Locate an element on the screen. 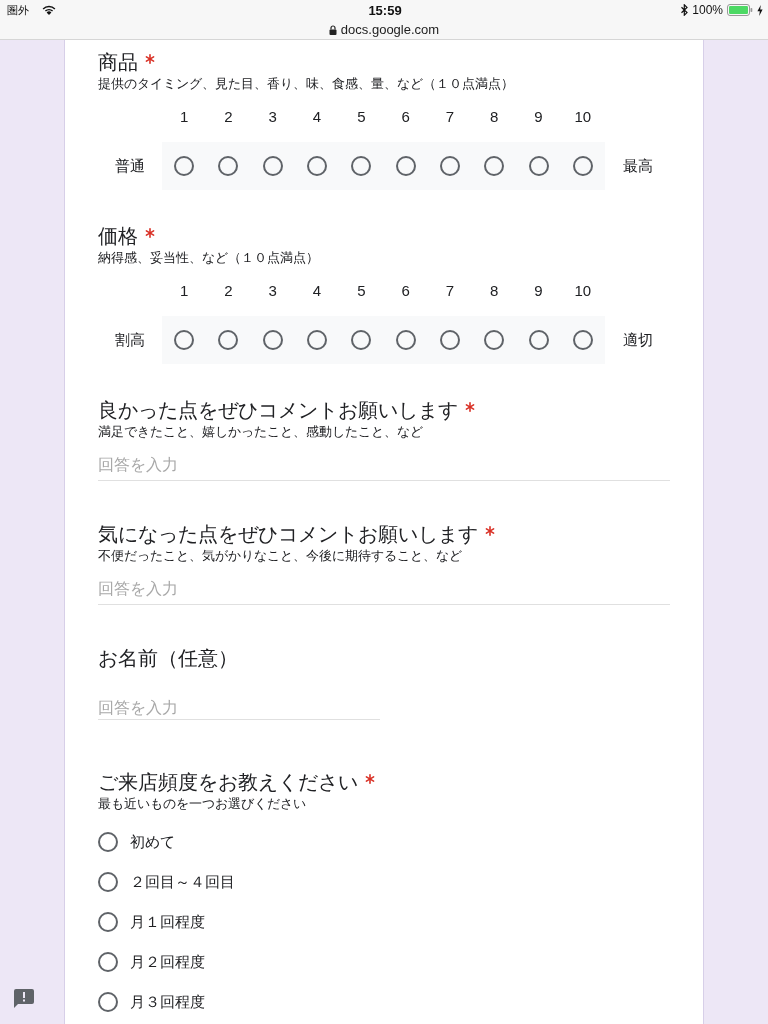 The width and height of the screenshot is (768, 1024). scale-low-label: 割高 is located at coordinates (130, 340).